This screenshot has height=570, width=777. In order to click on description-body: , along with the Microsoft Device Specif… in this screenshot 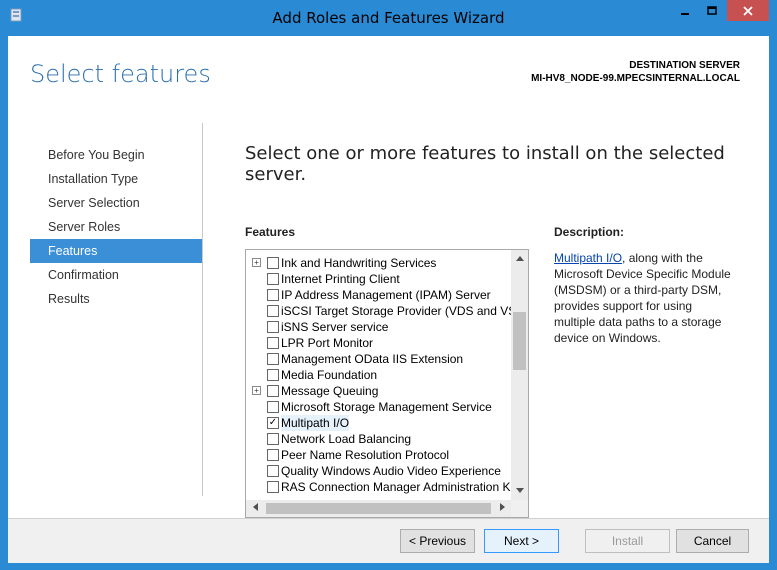, I will do `click(642, 298)`.